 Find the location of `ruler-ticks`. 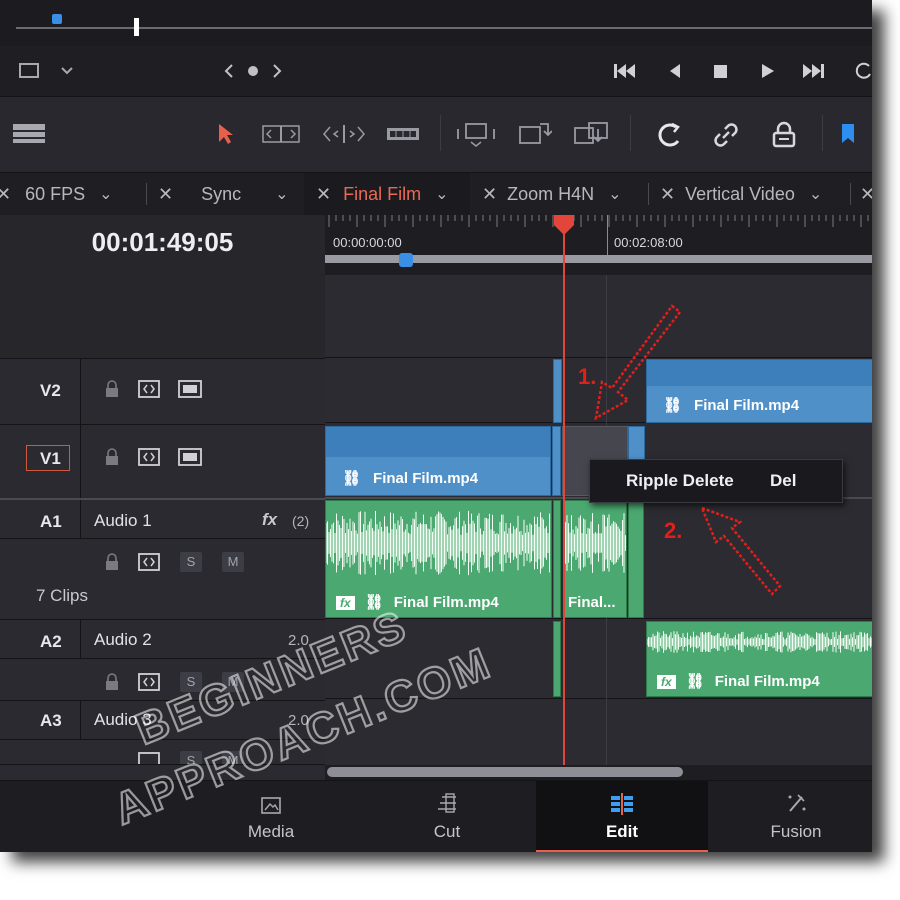

ruler-ticks is located at coordinates (598, 221).